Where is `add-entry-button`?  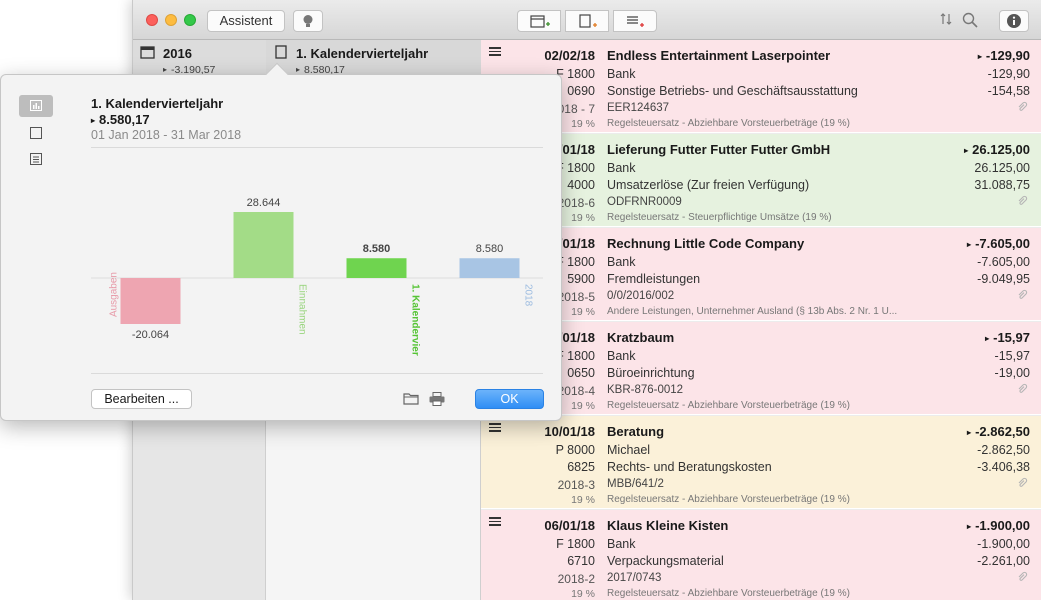
add-entry-button is located at coordinates (635, 21).